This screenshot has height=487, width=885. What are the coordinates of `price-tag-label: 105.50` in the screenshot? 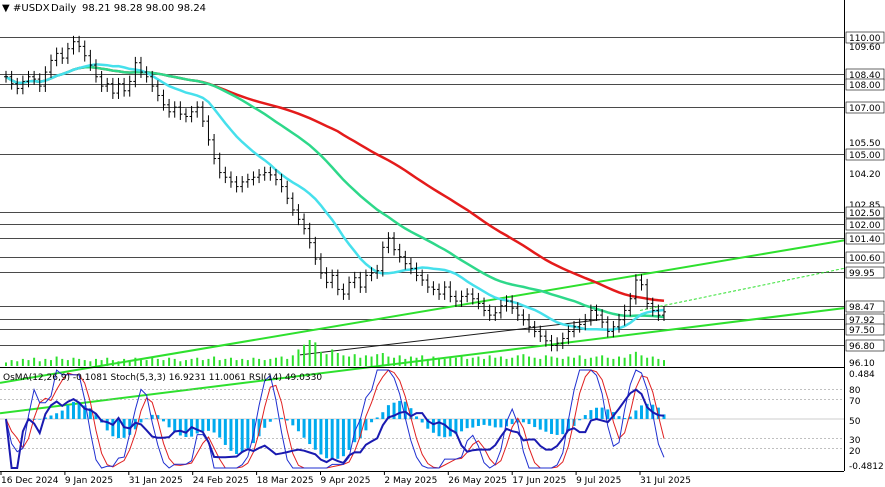 It's located at (865, 144).